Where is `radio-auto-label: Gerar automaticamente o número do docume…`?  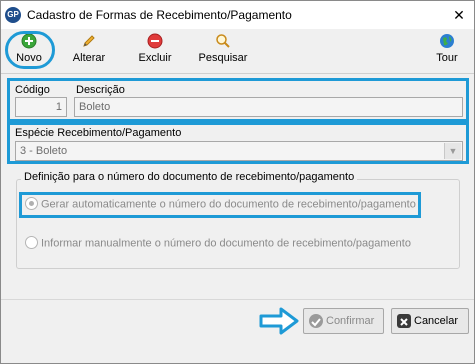 radio-auto-label: Gerar automaticamente o número do docume… is located at coordinates (228, 204).